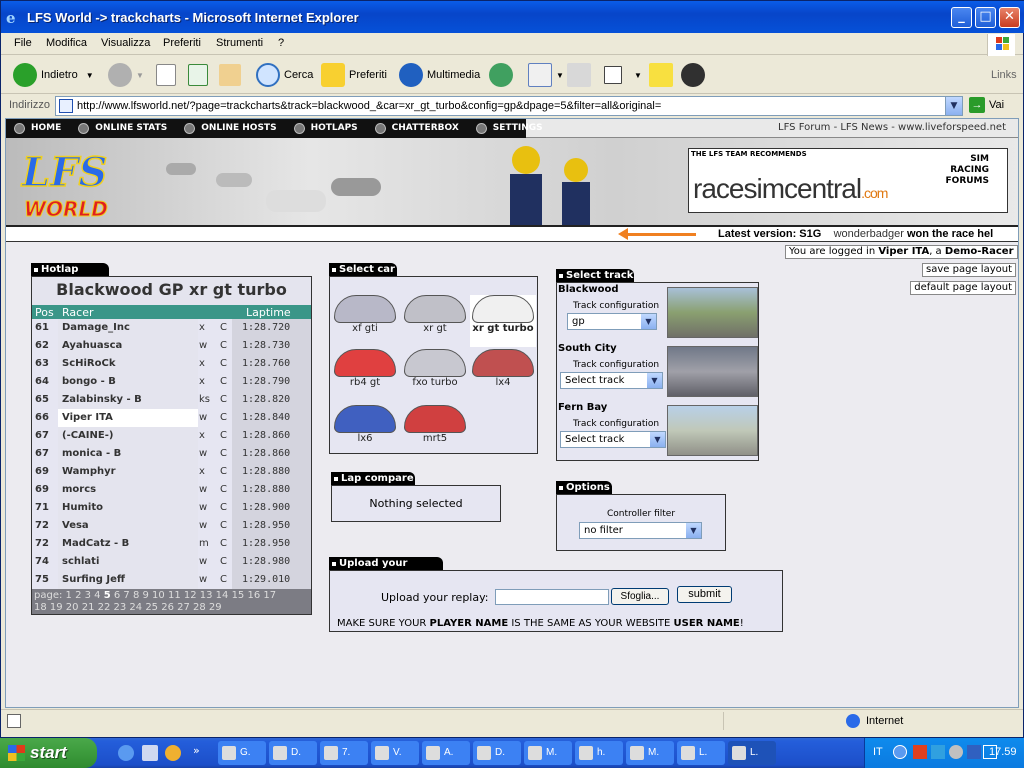 The height and width of the screenshot is (768, 1024). I want to click on row-laptime: 1:28.840, so click(266, 417).